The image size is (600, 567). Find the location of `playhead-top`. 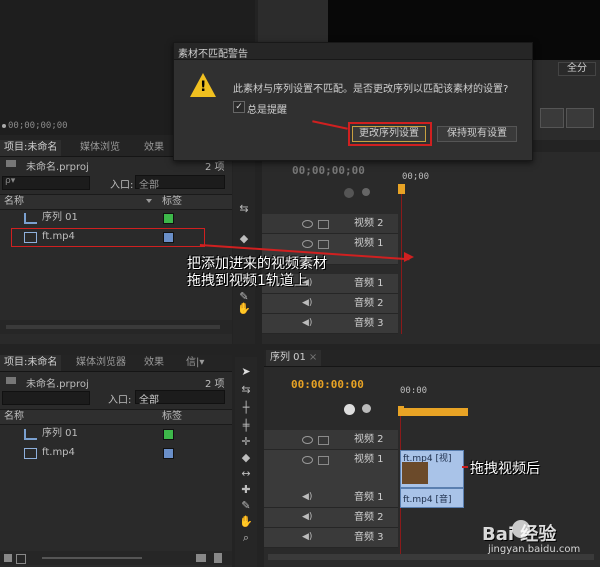

playhead-top is located at coordinates (401, 189).